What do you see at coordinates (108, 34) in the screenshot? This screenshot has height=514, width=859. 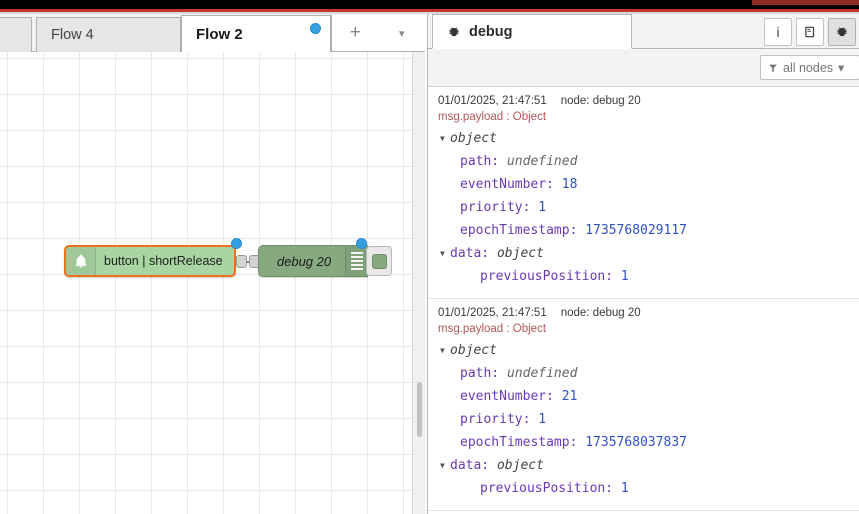 I see `flow-tab-flow-4: Flow 4` at bounding box center [108, 34].